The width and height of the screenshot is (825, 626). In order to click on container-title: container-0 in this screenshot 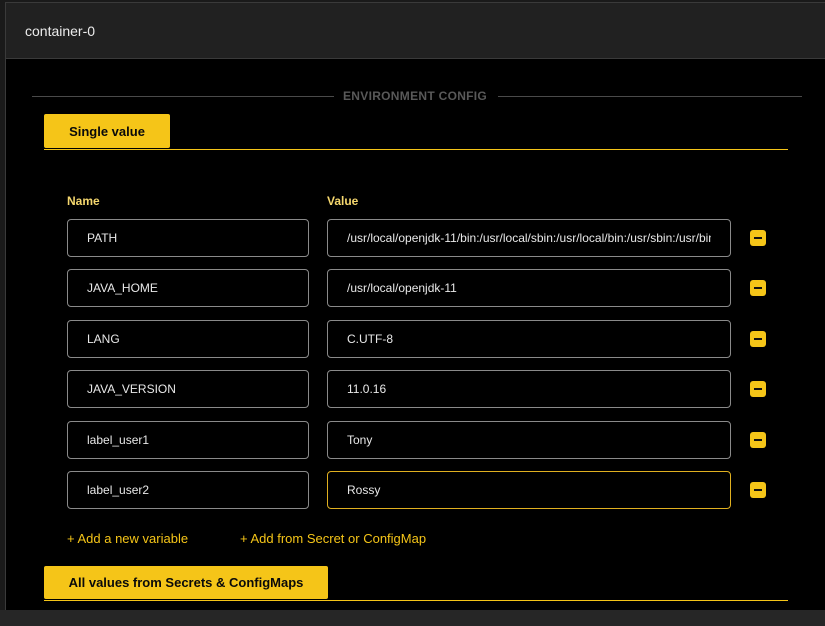, I will do `click(60, 31)`.